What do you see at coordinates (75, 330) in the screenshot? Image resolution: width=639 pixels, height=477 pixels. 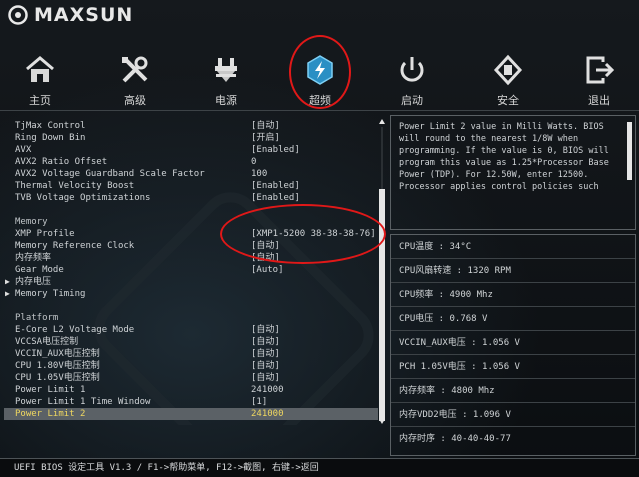 I see `setting-label: E-Core L2 Voltage Mode` at bounding box center [75, 330].